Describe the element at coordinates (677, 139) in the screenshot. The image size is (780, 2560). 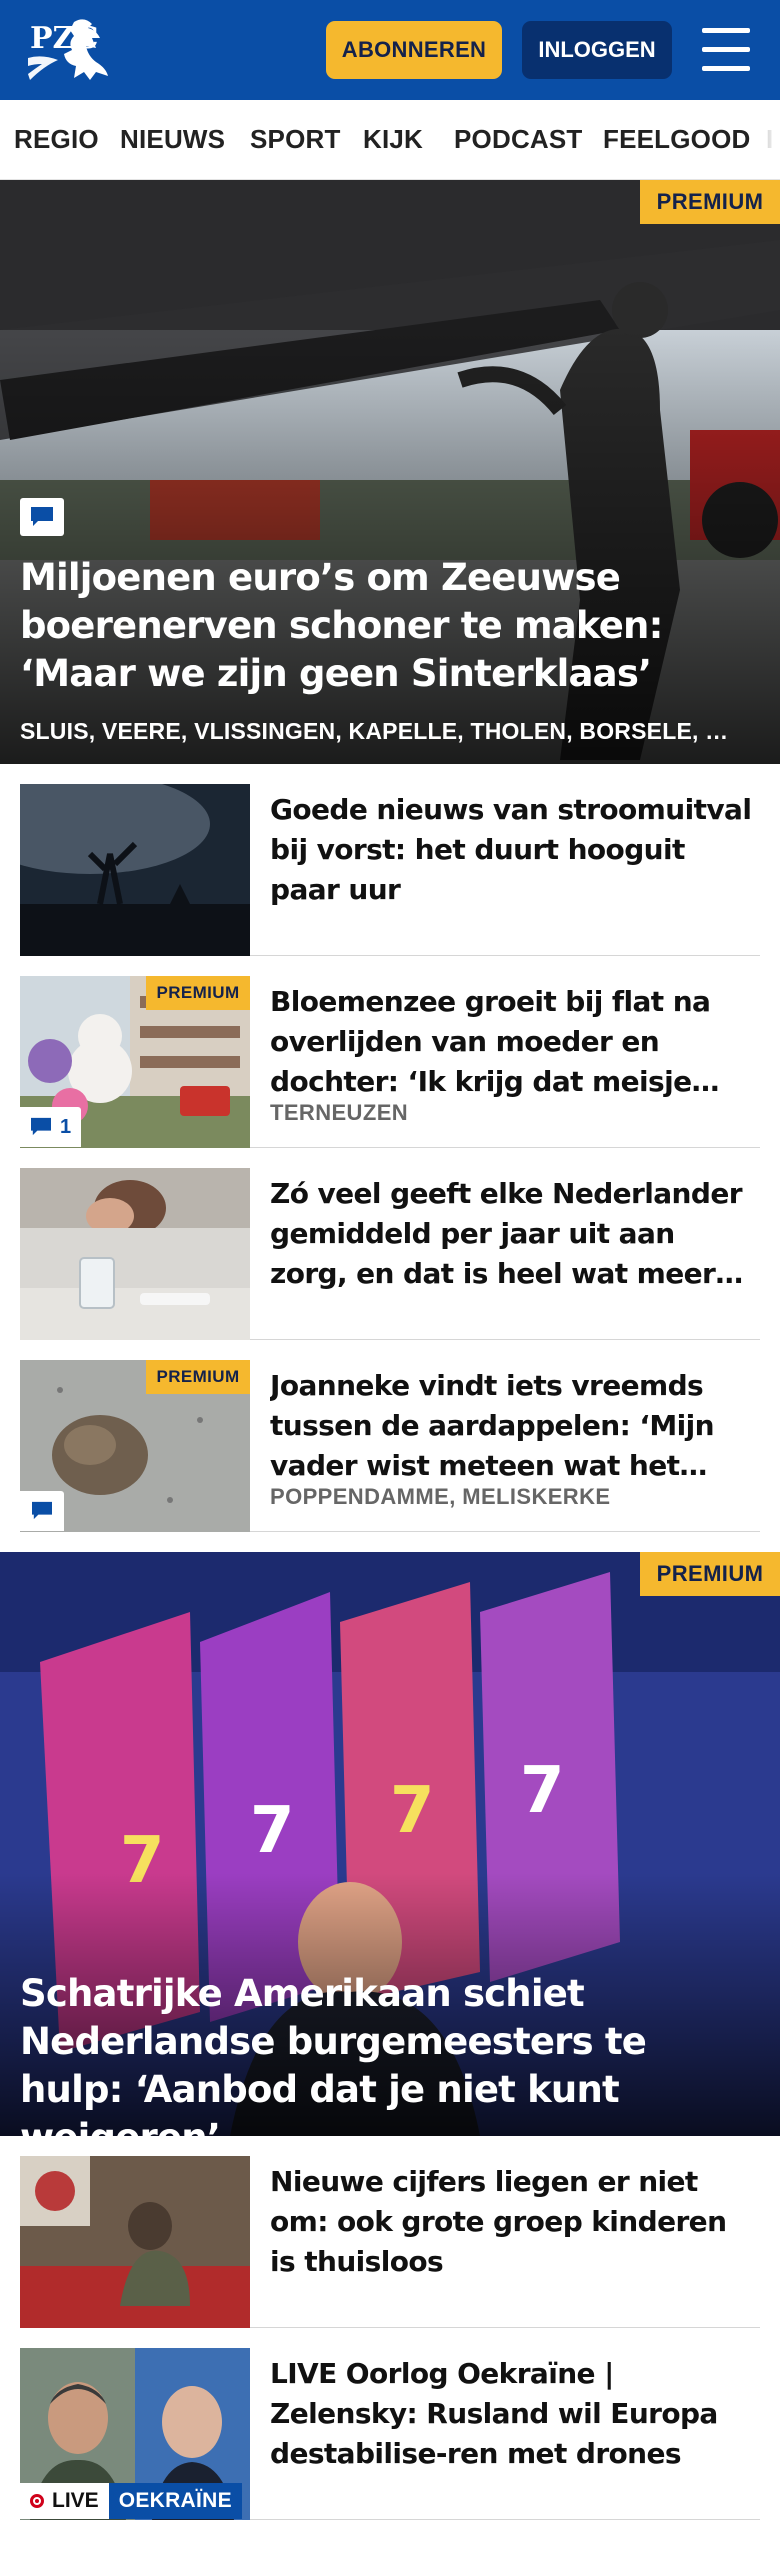
I see `nav-item-feelgood: FEELGOOD` at that location.